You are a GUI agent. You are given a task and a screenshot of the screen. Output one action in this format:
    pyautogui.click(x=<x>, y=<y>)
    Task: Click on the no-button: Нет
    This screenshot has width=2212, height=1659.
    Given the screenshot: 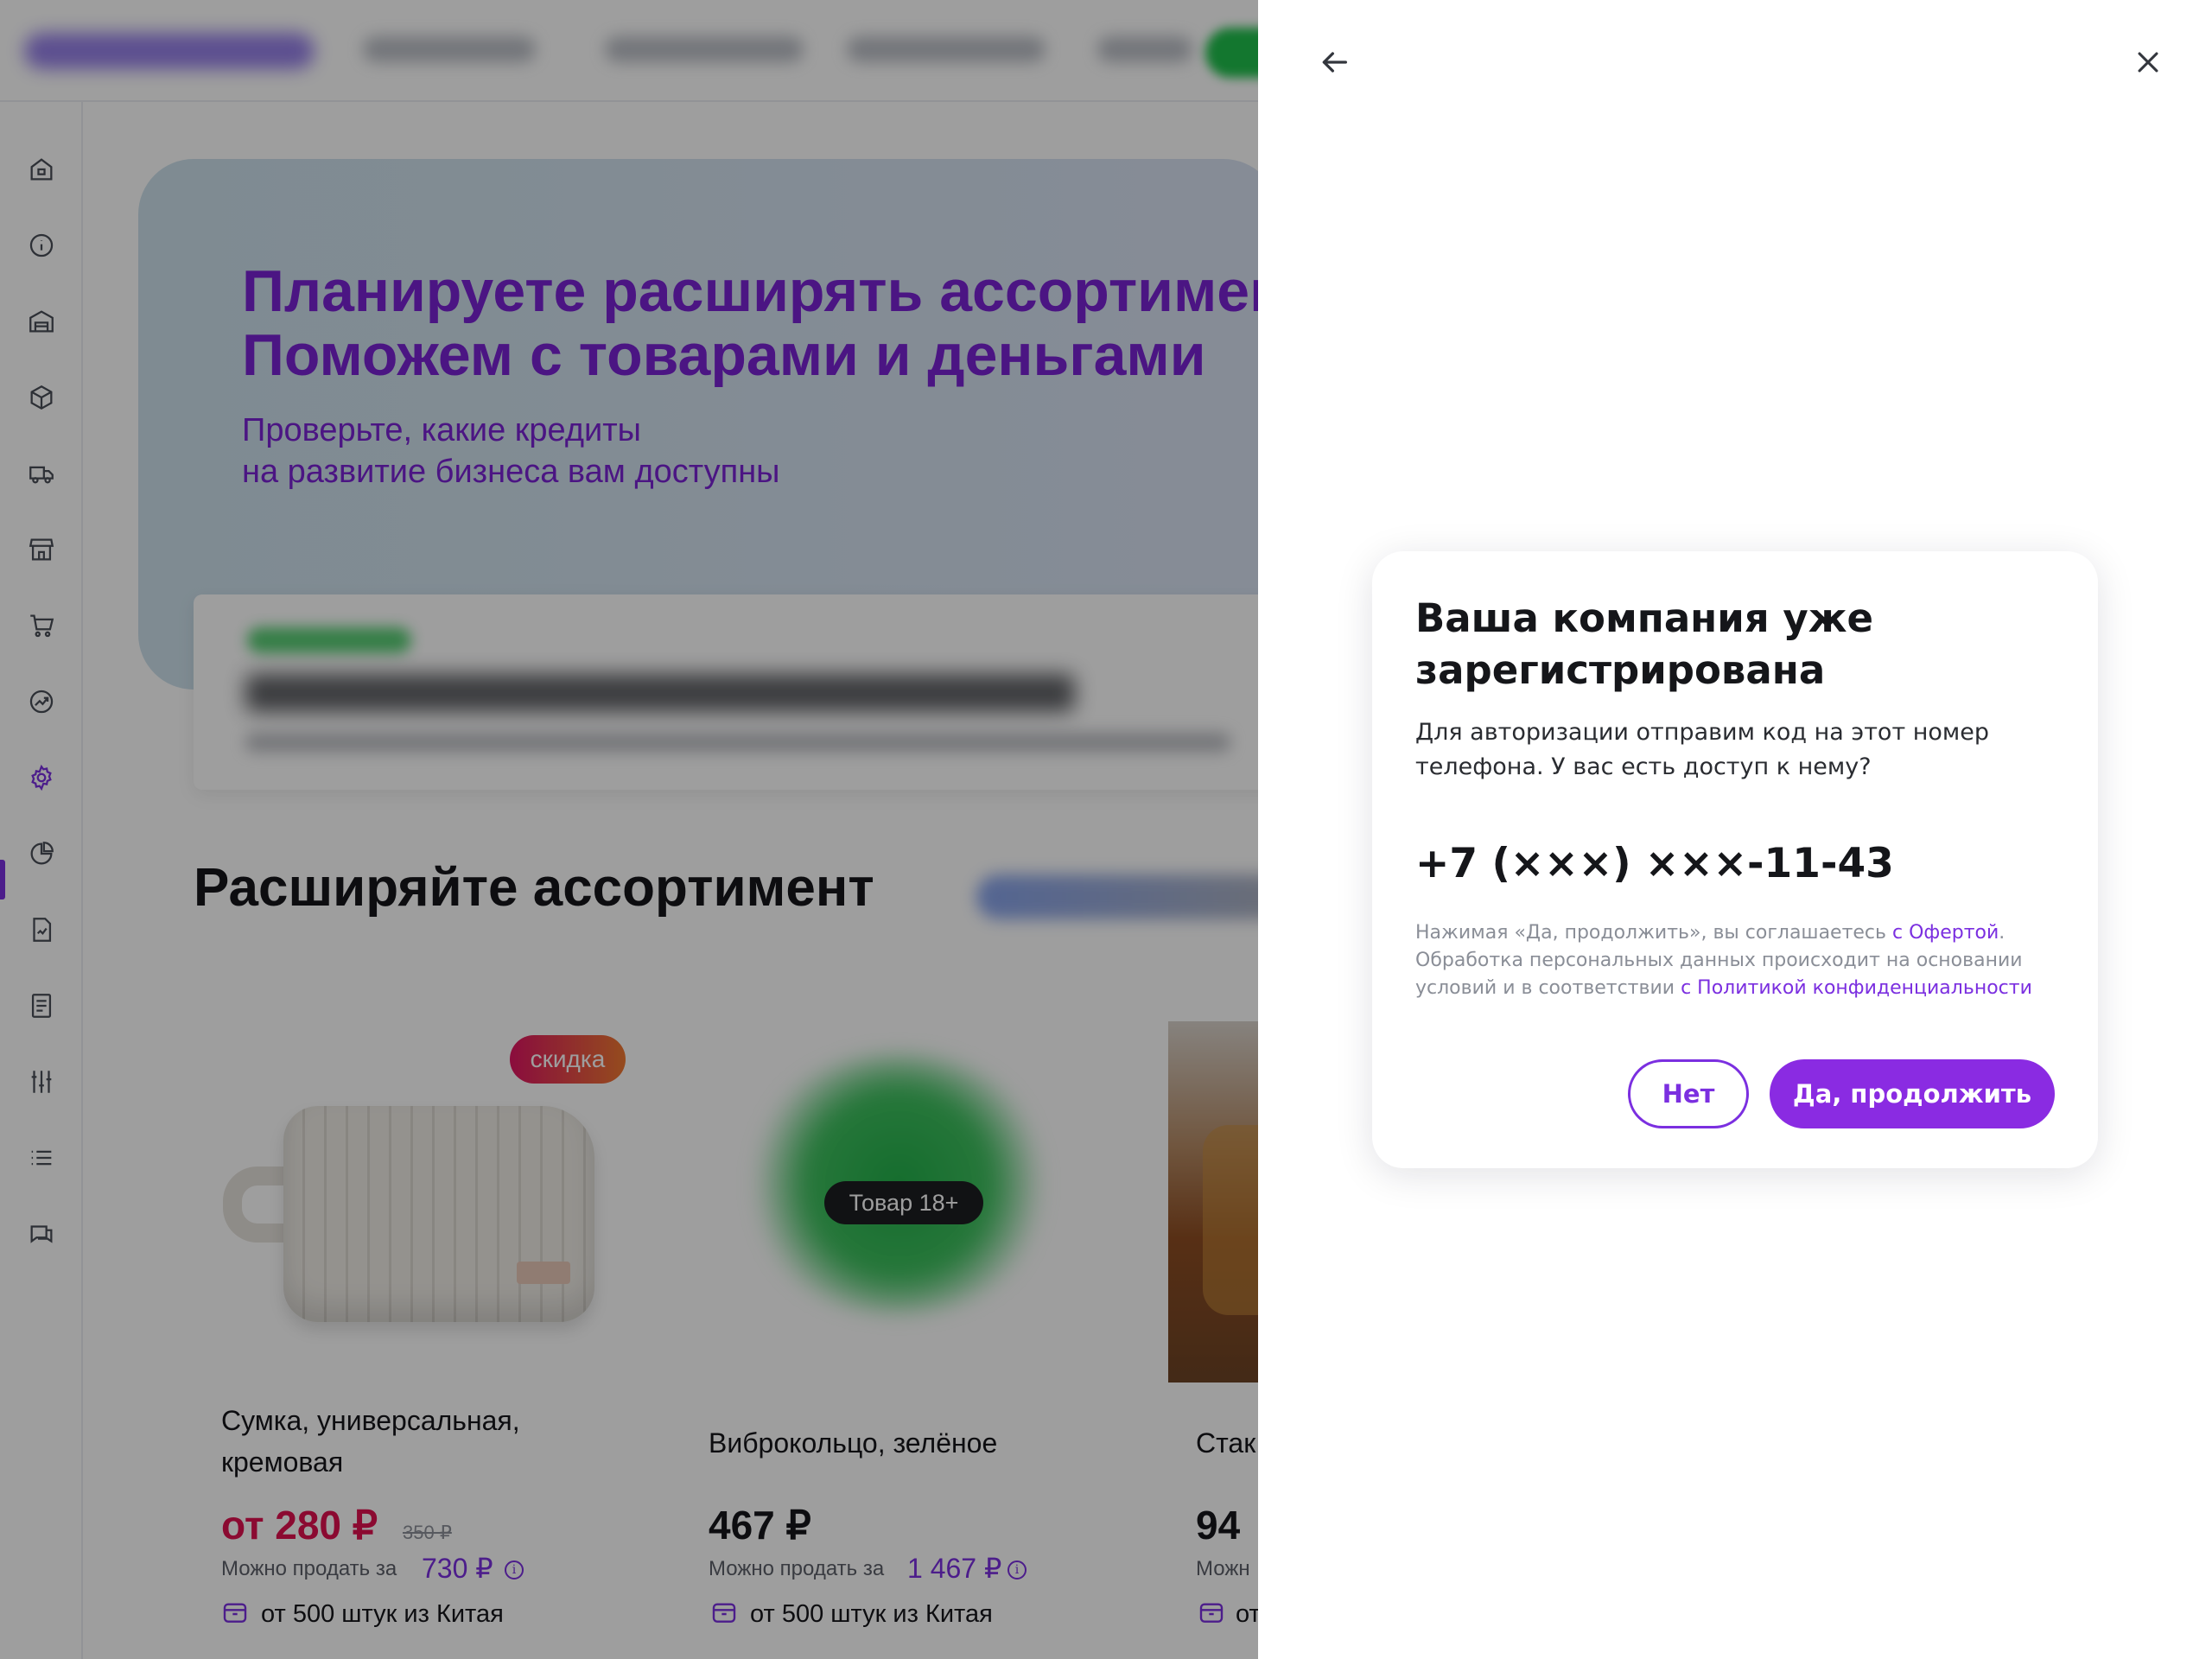 What is the action you would take?
    pyautogui.click(x=1688, y=1093)
    